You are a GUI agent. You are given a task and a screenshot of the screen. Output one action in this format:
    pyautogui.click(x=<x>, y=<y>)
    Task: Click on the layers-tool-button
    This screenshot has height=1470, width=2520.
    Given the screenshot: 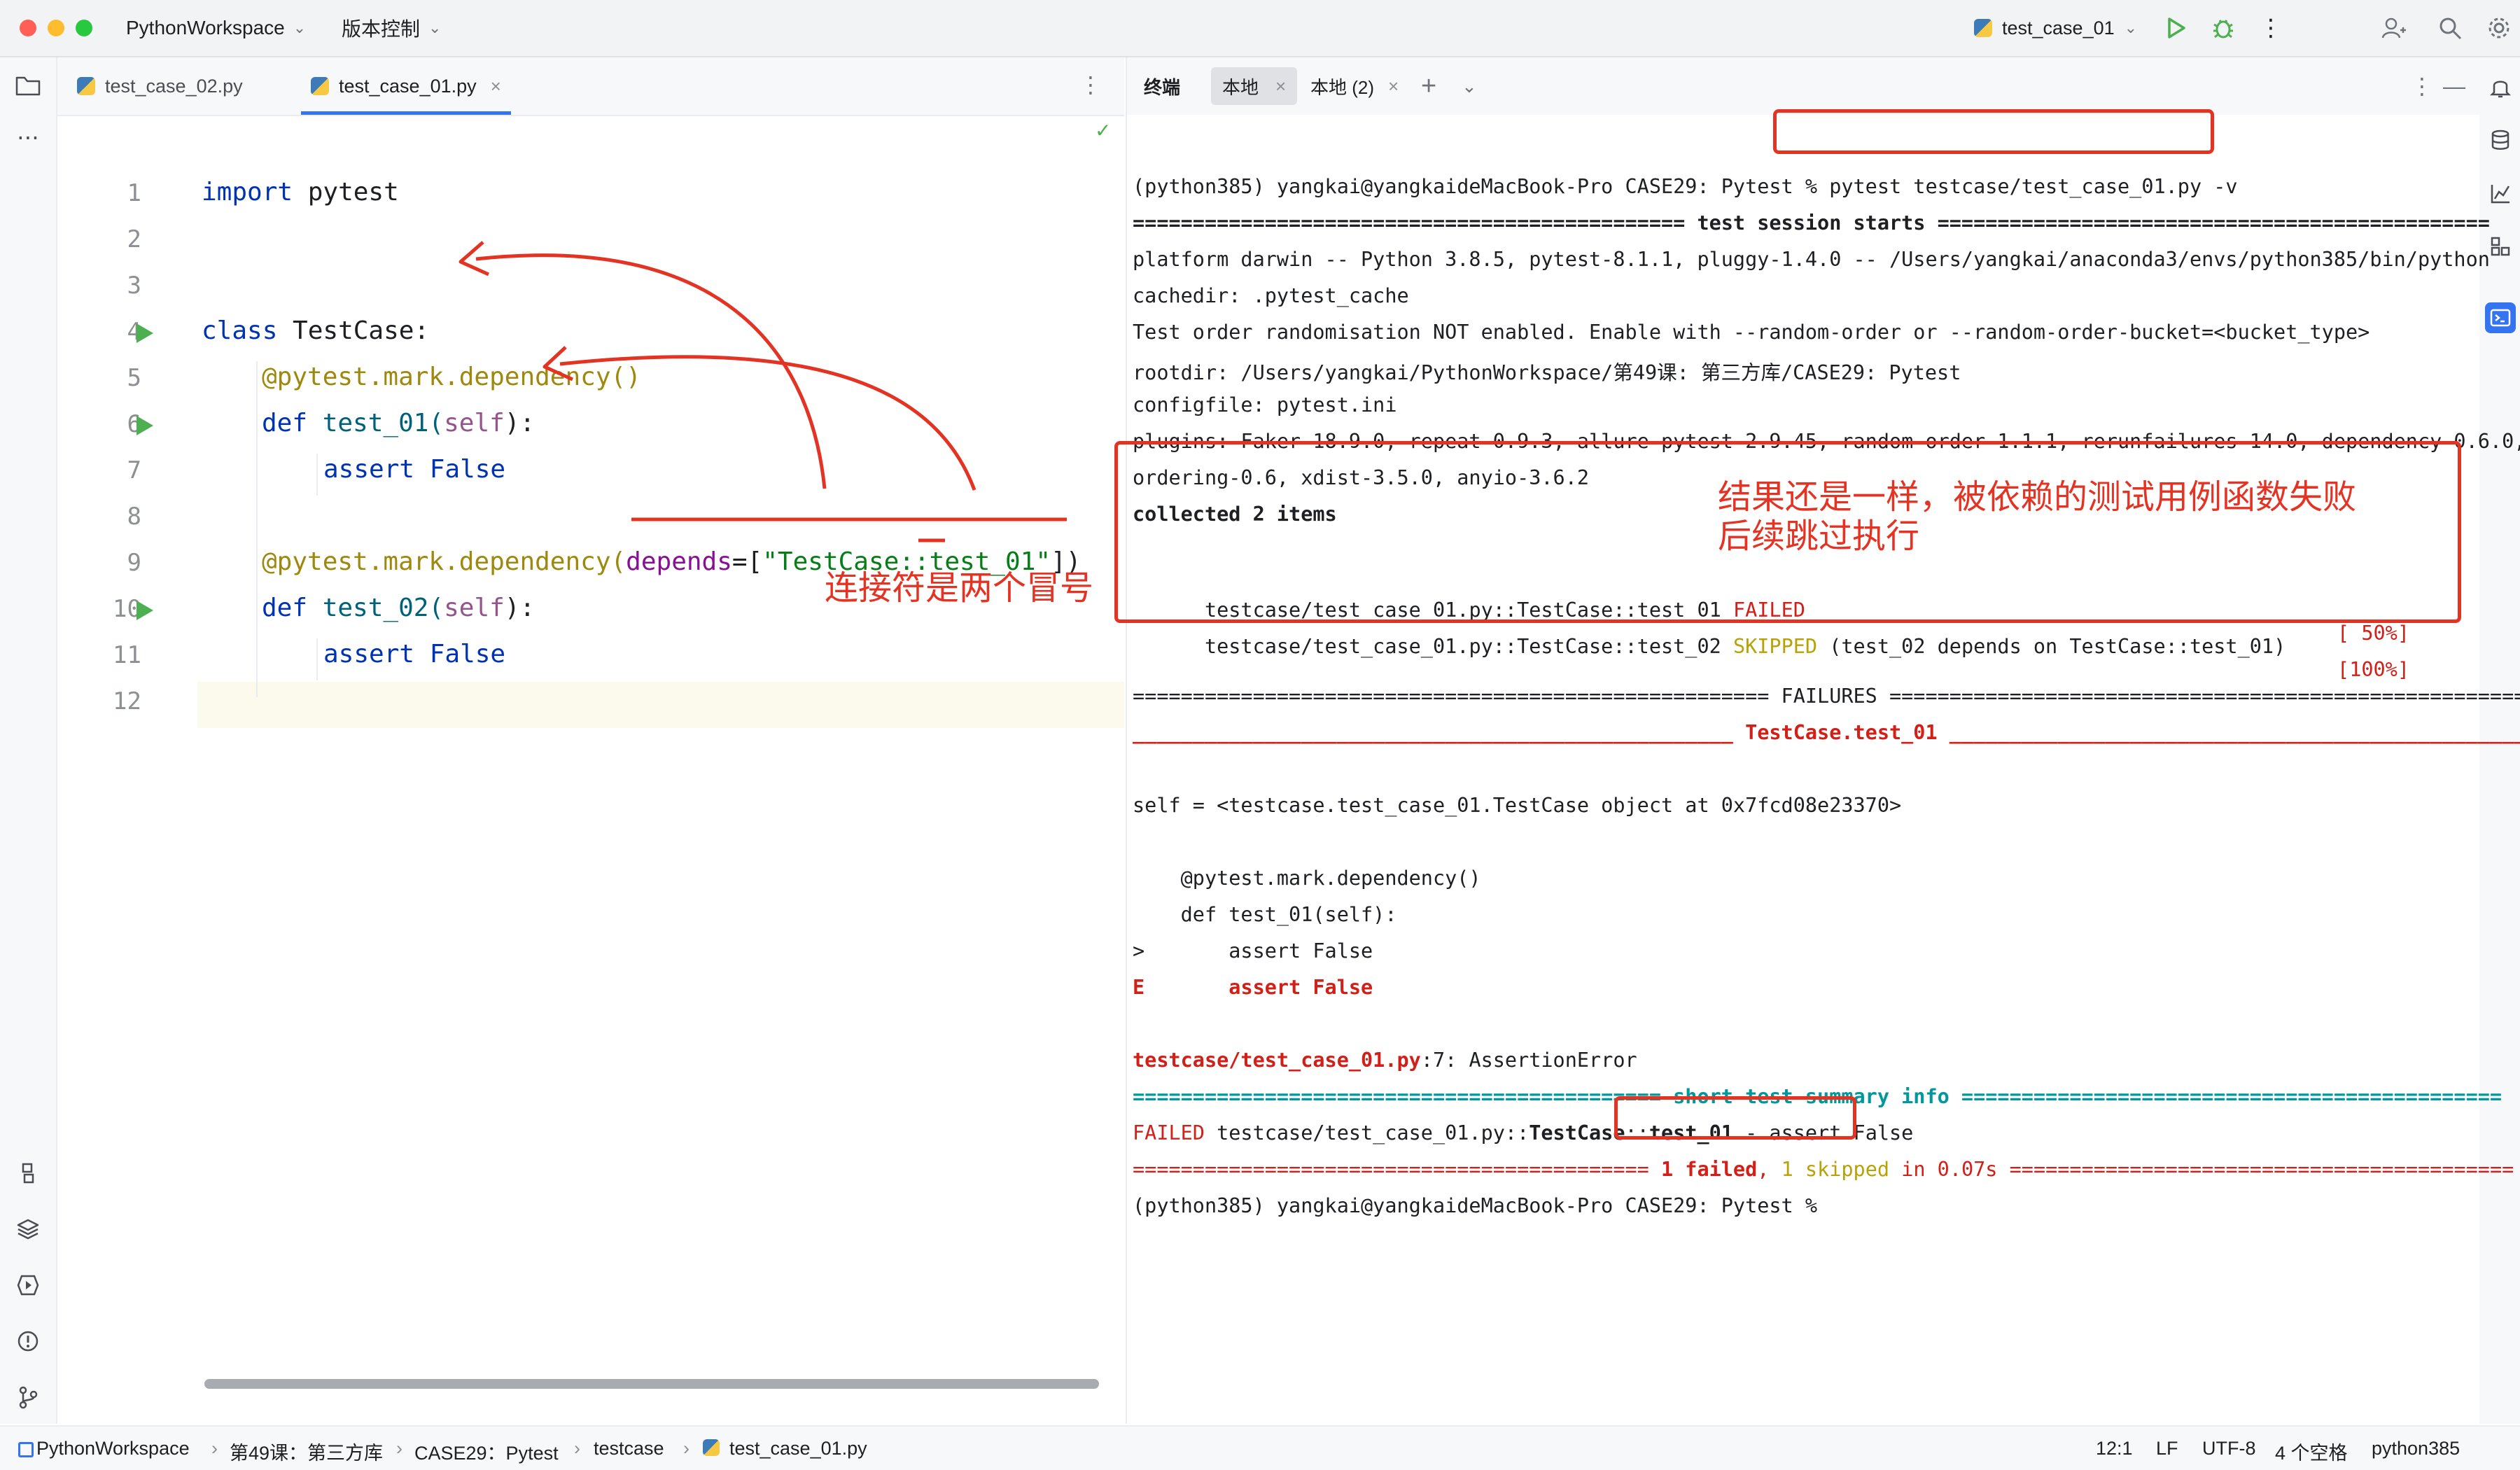 What is the action you would take?
    pyautogui.click(x=28, y=1229)
    